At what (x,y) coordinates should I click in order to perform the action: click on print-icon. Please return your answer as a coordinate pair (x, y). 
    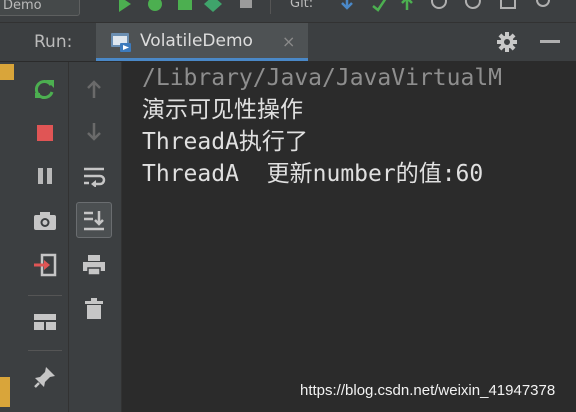
    Looking at the image, I should click on (94, 265).